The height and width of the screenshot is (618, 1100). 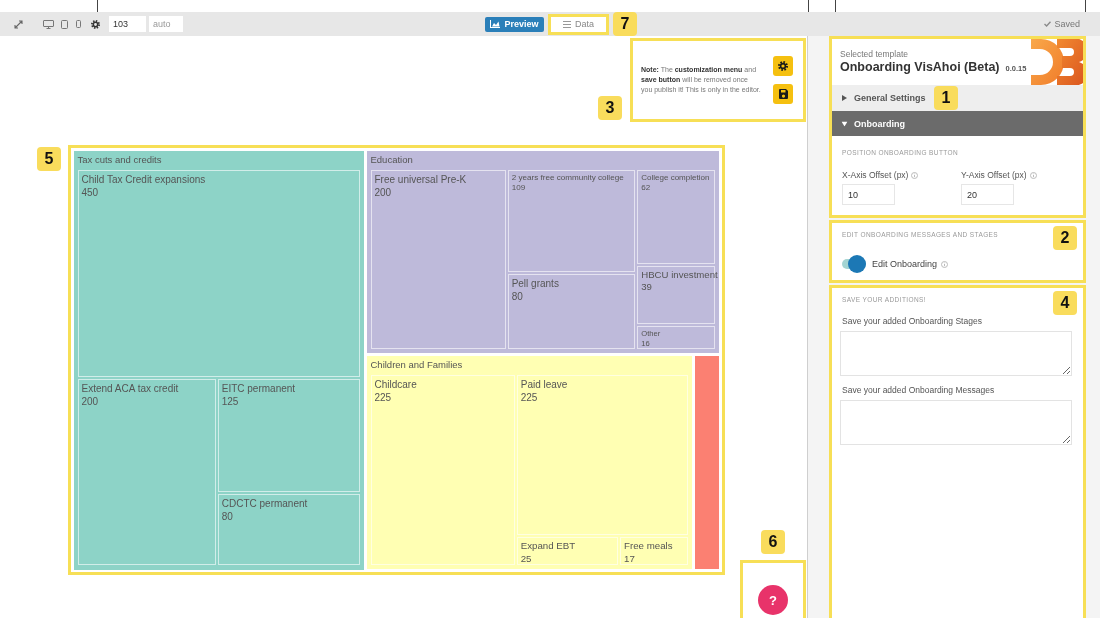 What do you see at coordinates (1048, 24) in the screenshot?
I see `check-icon` at bounding box center [1048, 24].